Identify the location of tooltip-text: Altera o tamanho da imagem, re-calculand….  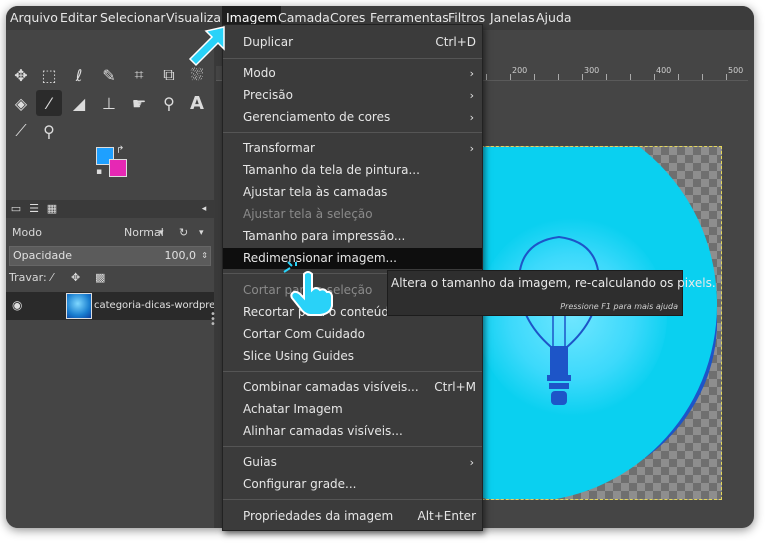
(553, 283).